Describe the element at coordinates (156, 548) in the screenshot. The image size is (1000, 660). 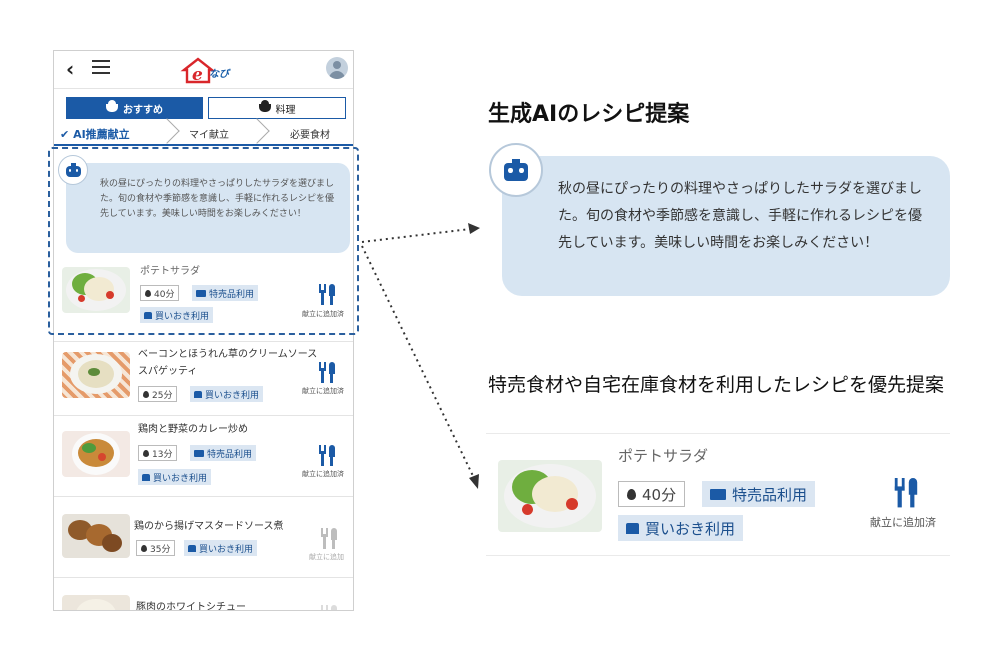
I see `time-tag: 35分` at that location.